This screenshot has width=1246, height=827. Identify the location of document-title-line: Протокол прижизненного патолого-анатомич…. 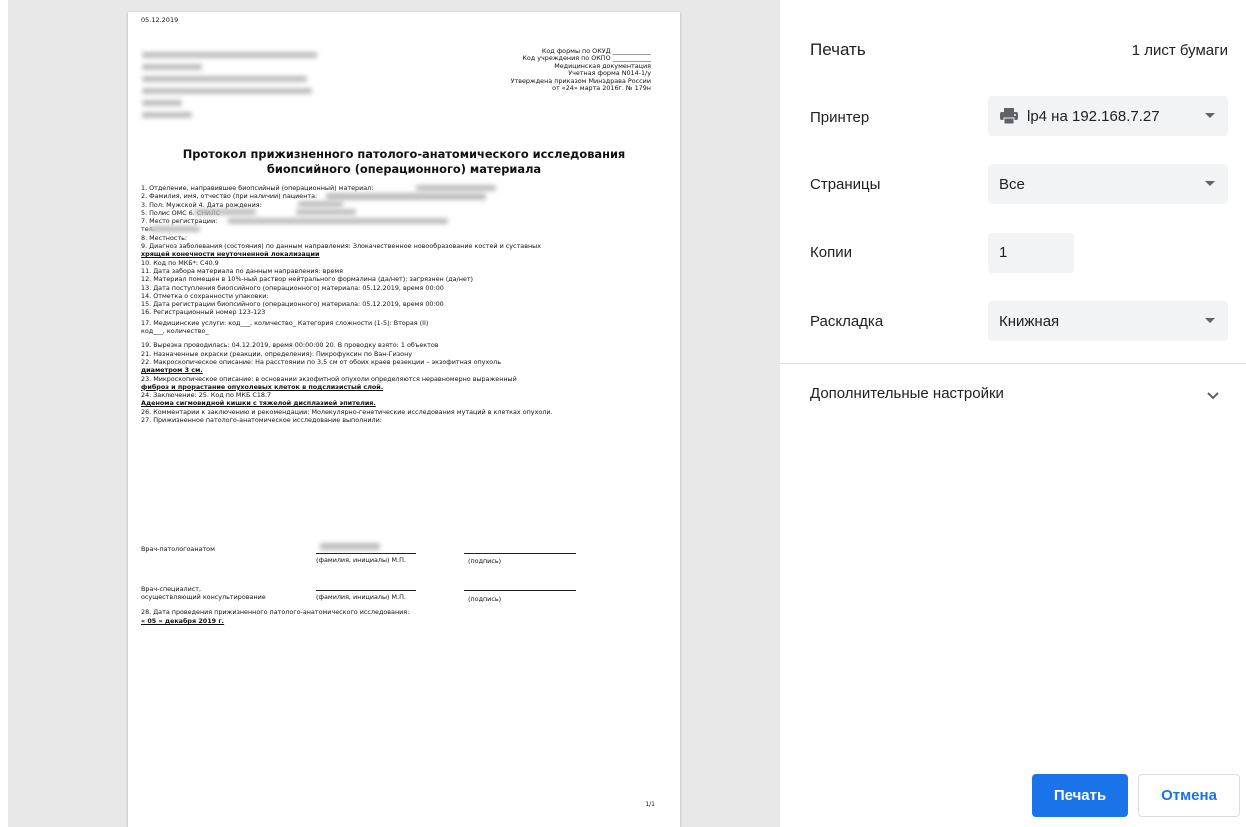
(404, 154).